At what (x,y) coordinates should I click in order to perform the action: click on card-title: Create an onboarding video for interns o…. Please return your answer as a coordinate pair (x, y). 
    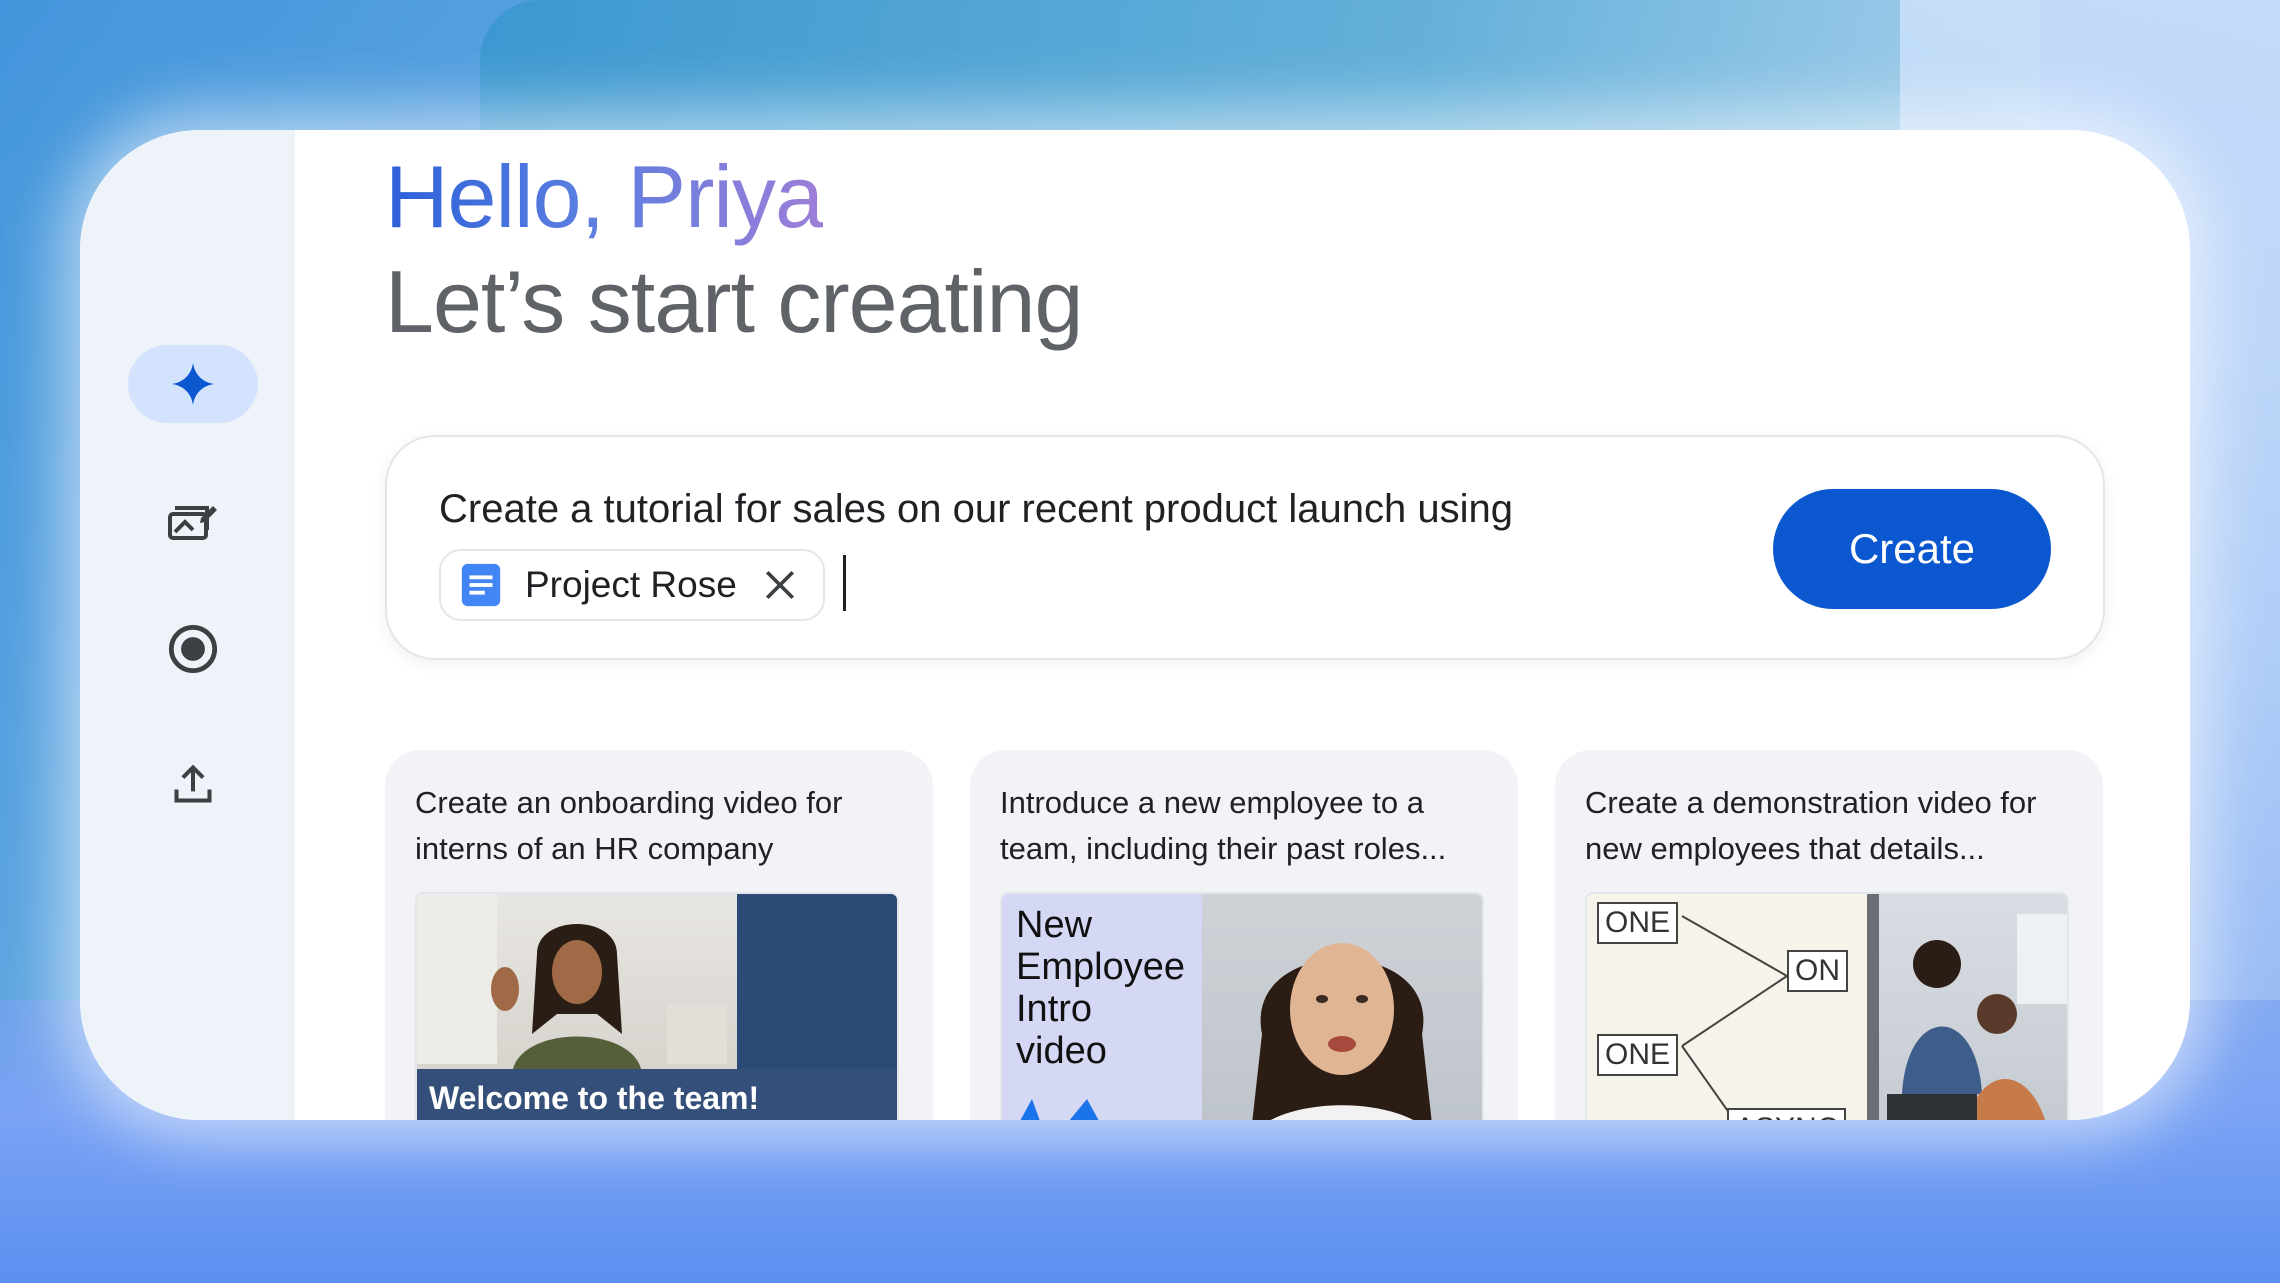
    Looking at the image, I should click on (629, 825).